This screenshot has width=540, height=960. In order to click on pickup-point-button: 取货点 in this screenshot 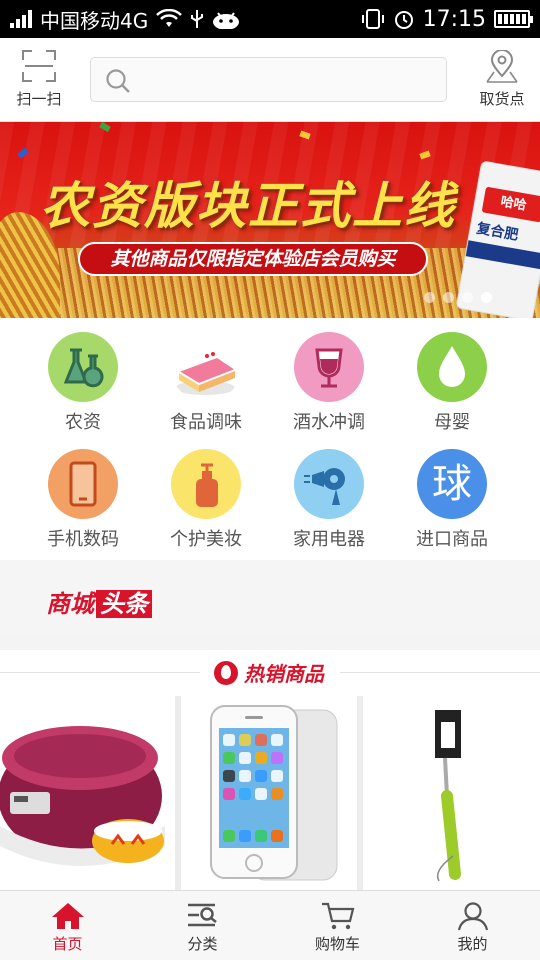, I will do `click(502, 79)`.